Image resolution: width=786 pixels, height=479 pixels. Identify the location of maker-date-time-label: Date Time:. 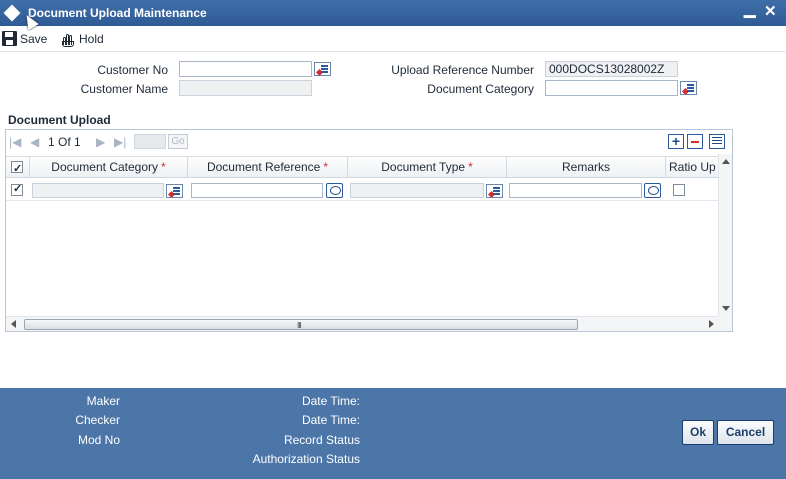
(330, 401).